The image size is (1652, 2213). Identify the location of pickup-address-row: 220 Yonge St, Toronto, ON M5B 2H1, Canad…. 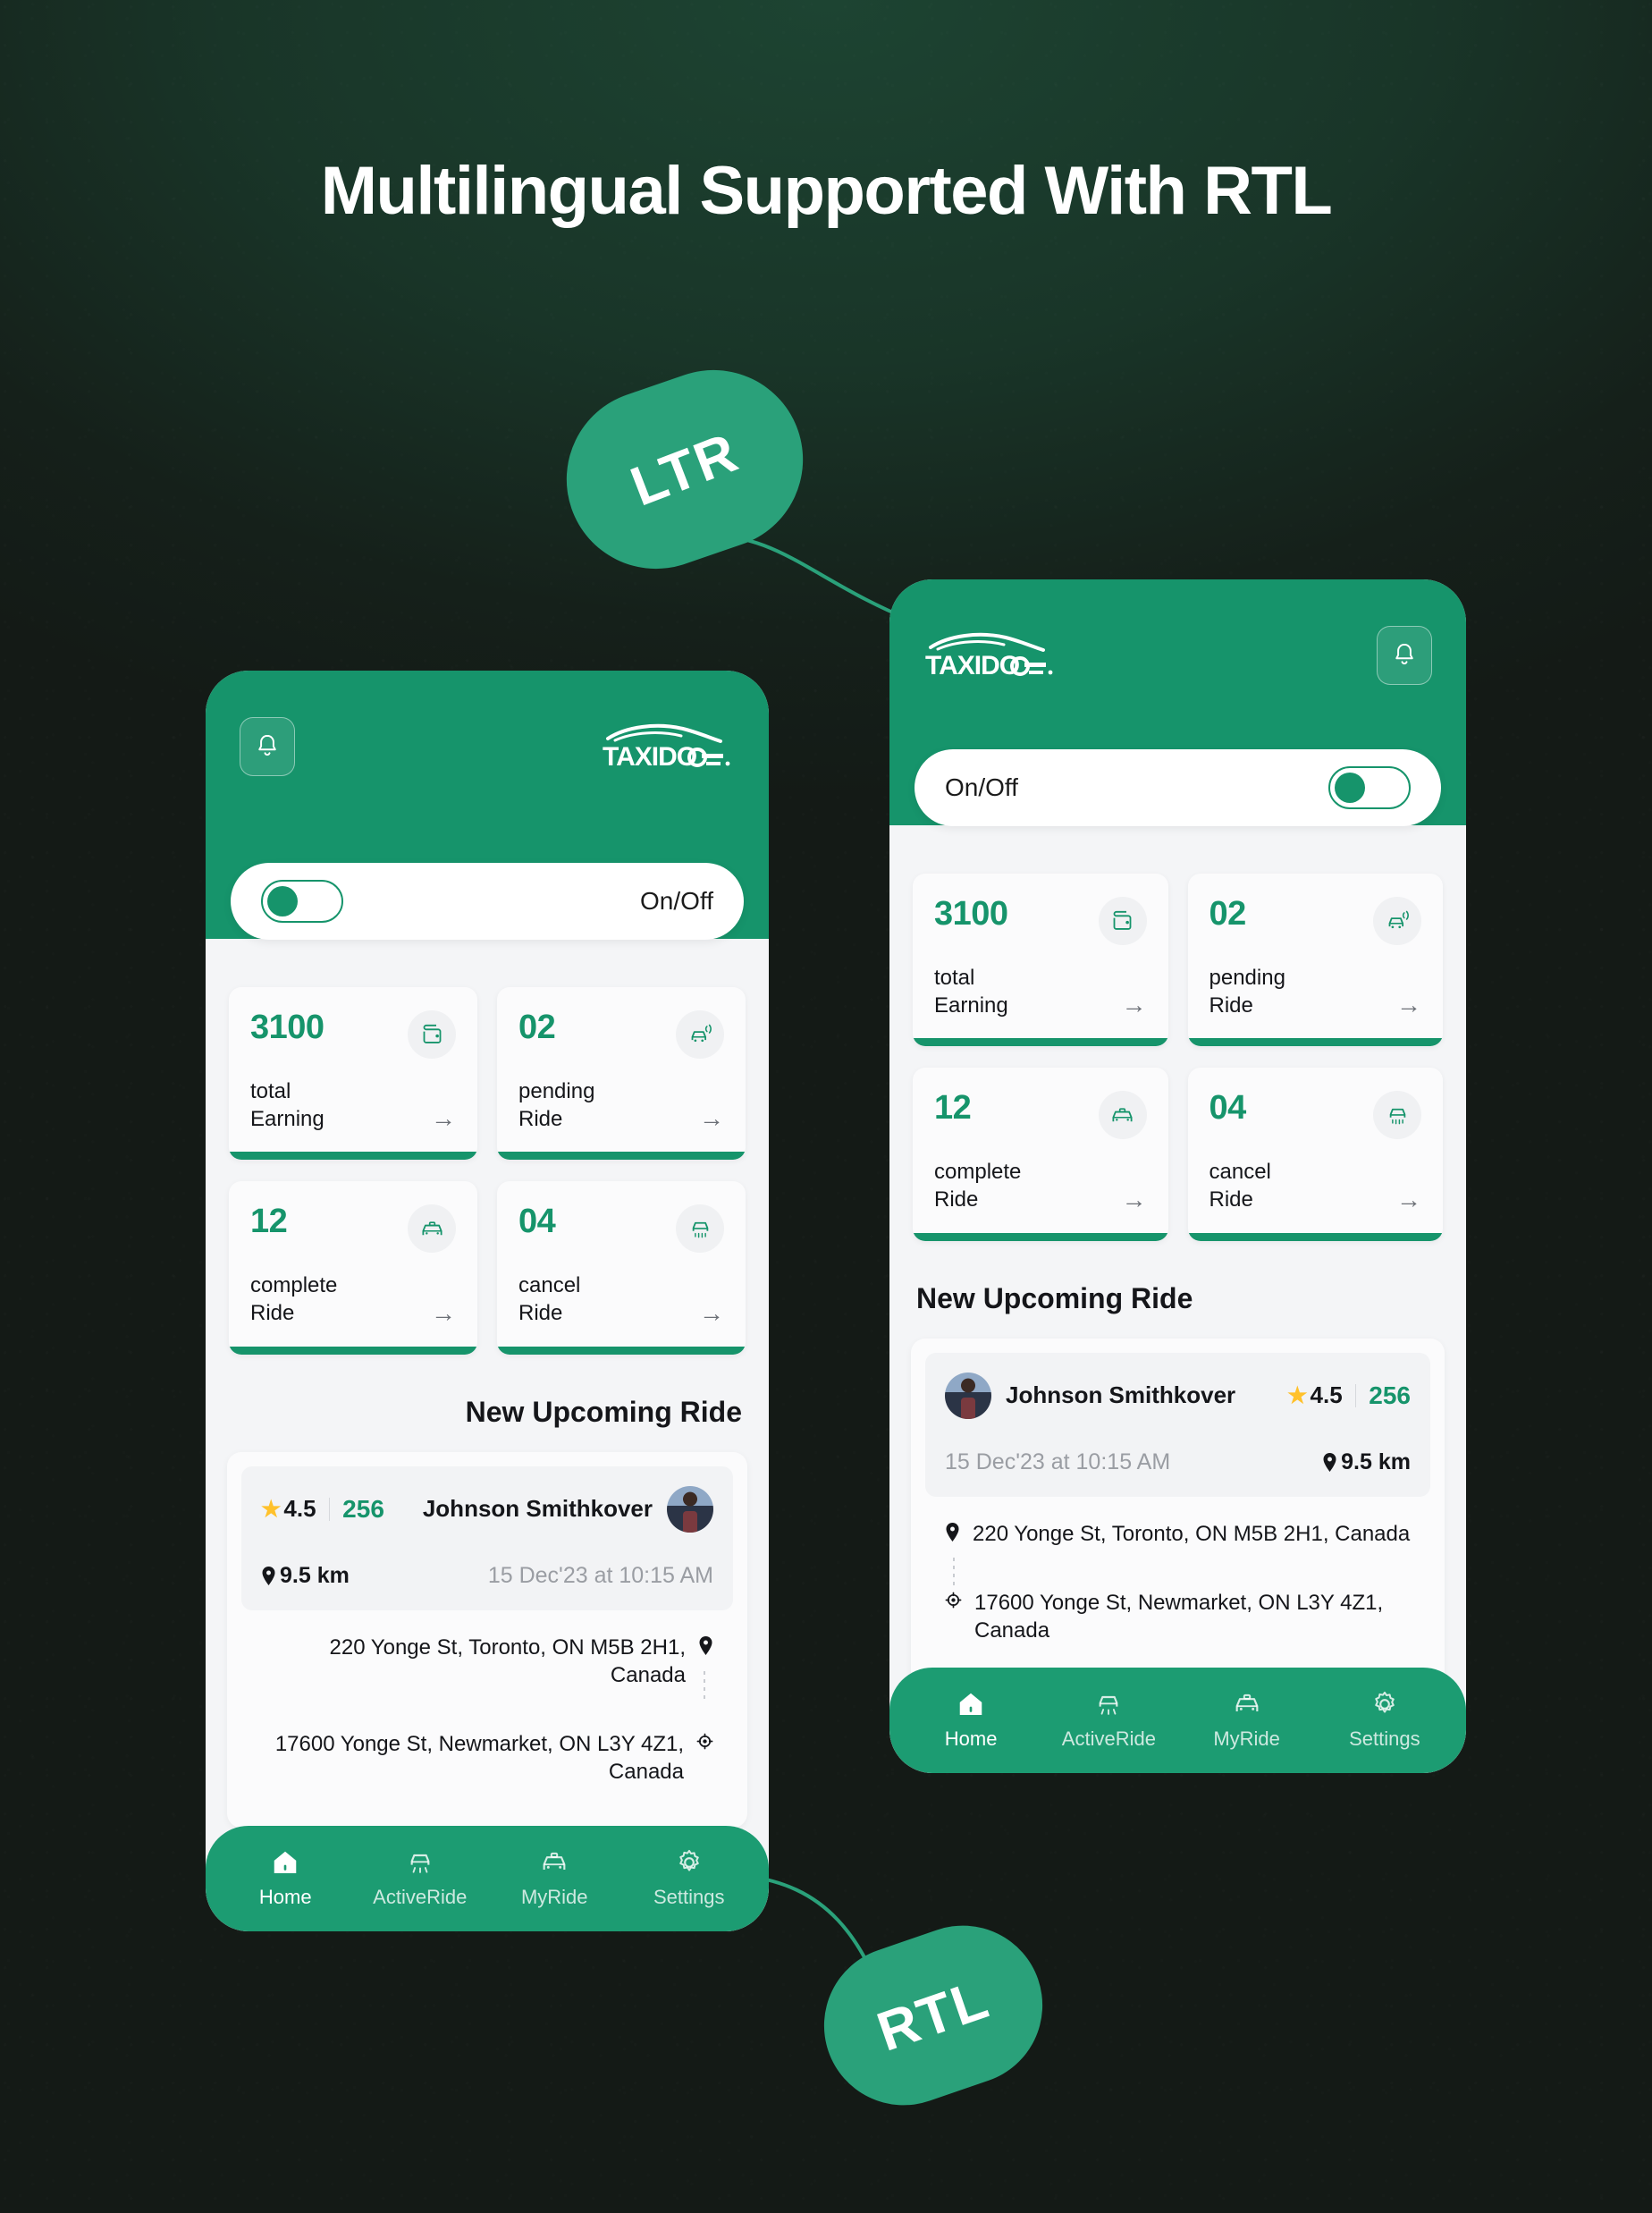
(1178, 1534).